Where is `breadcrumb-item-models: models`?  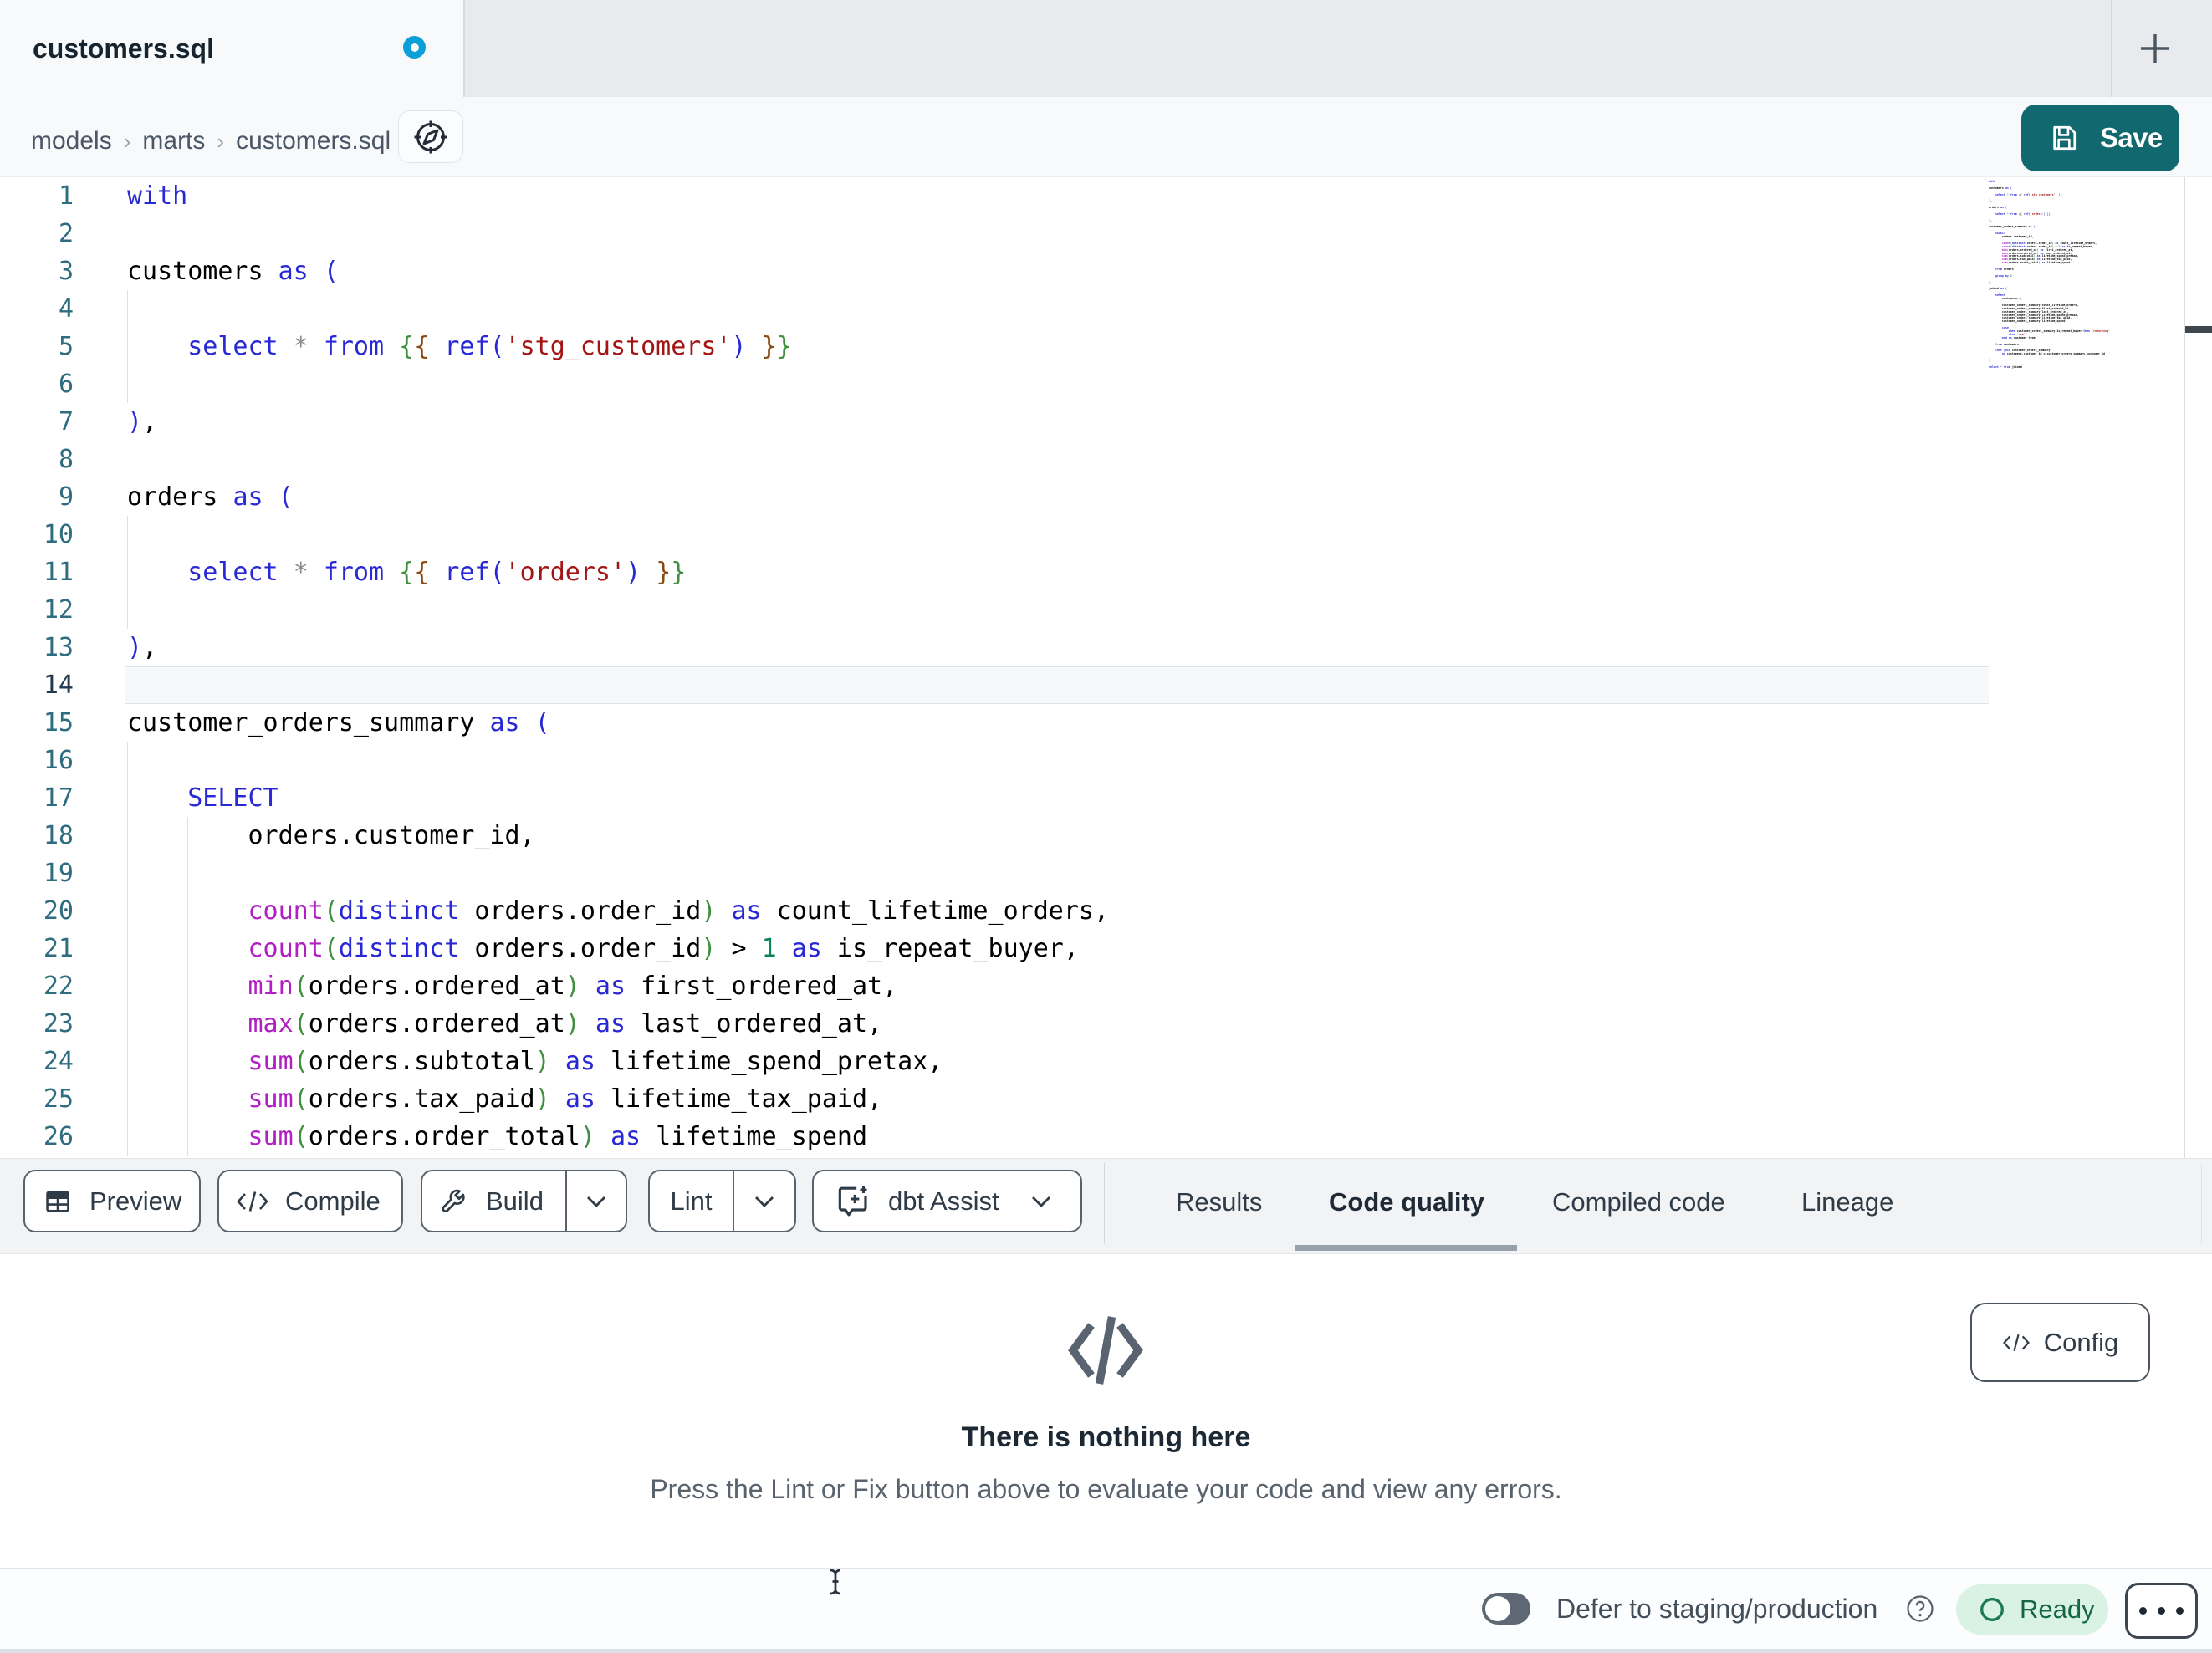
breadcrumb-item-models: models is located at coordinates (71, 141).